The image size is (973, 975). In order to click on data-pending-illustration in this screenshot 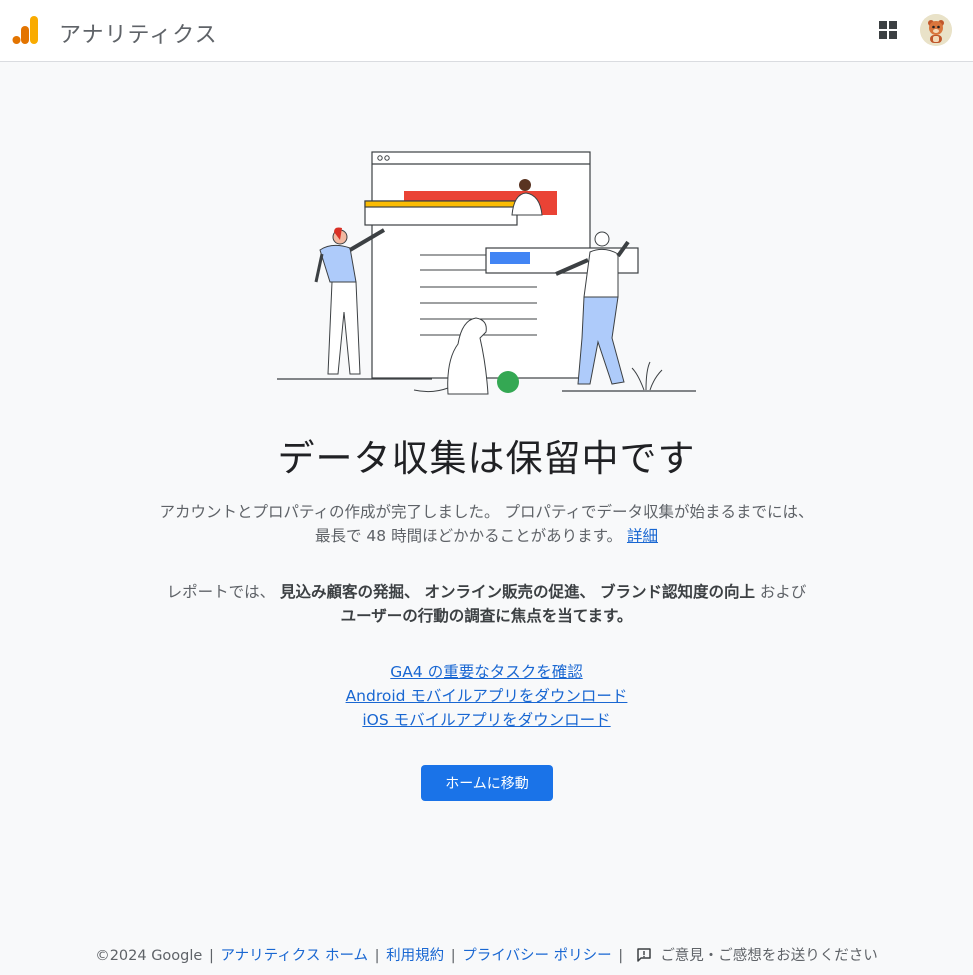, I will do `click(486, 273)`.